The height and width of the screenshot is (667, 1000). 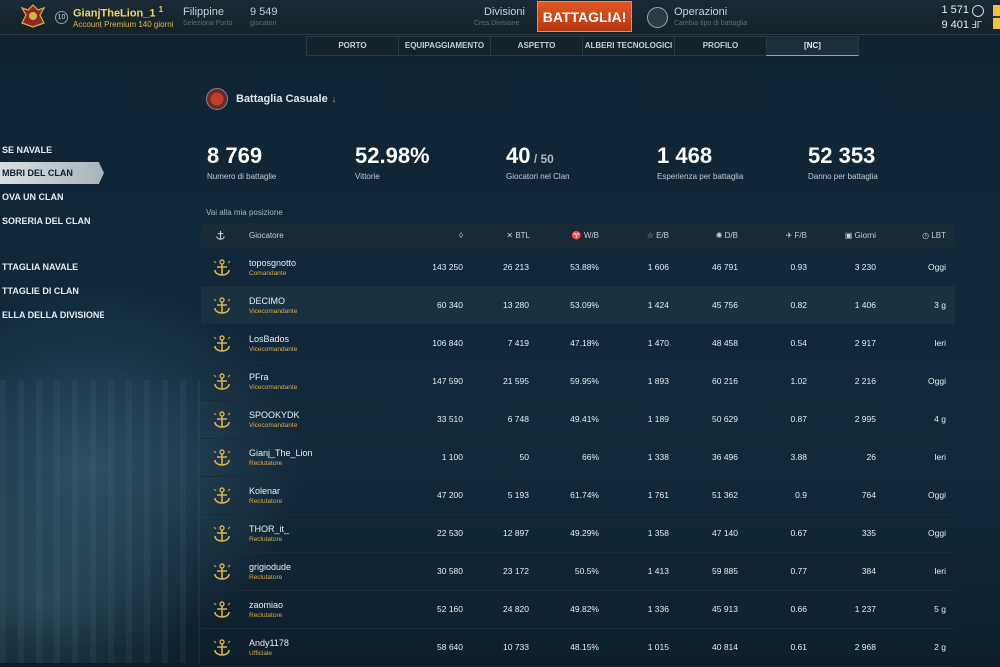 I want to click on player-name: toposgnotto, so click(x=272, y=263).